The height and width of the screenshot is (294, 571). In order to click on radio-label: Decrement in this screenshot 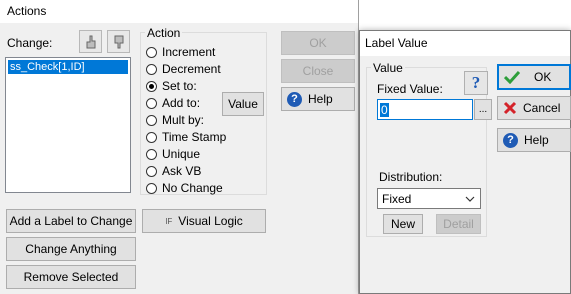, I will do `click(191, 69)`.